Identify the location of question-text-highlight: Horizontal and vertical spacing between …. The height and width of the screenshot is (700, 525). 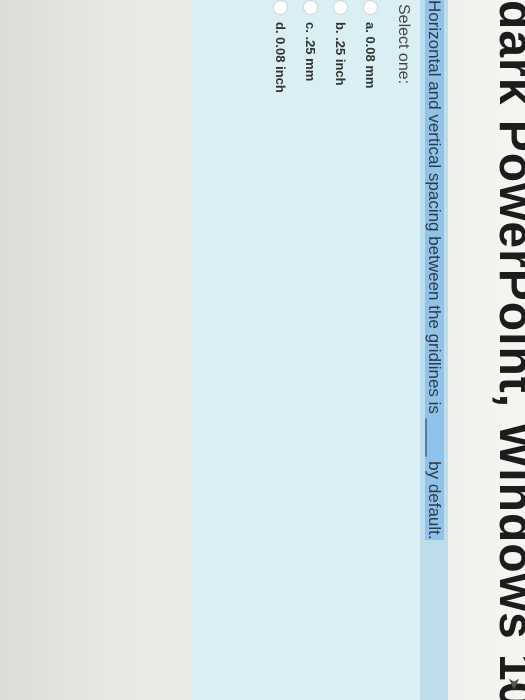
(434, 350).